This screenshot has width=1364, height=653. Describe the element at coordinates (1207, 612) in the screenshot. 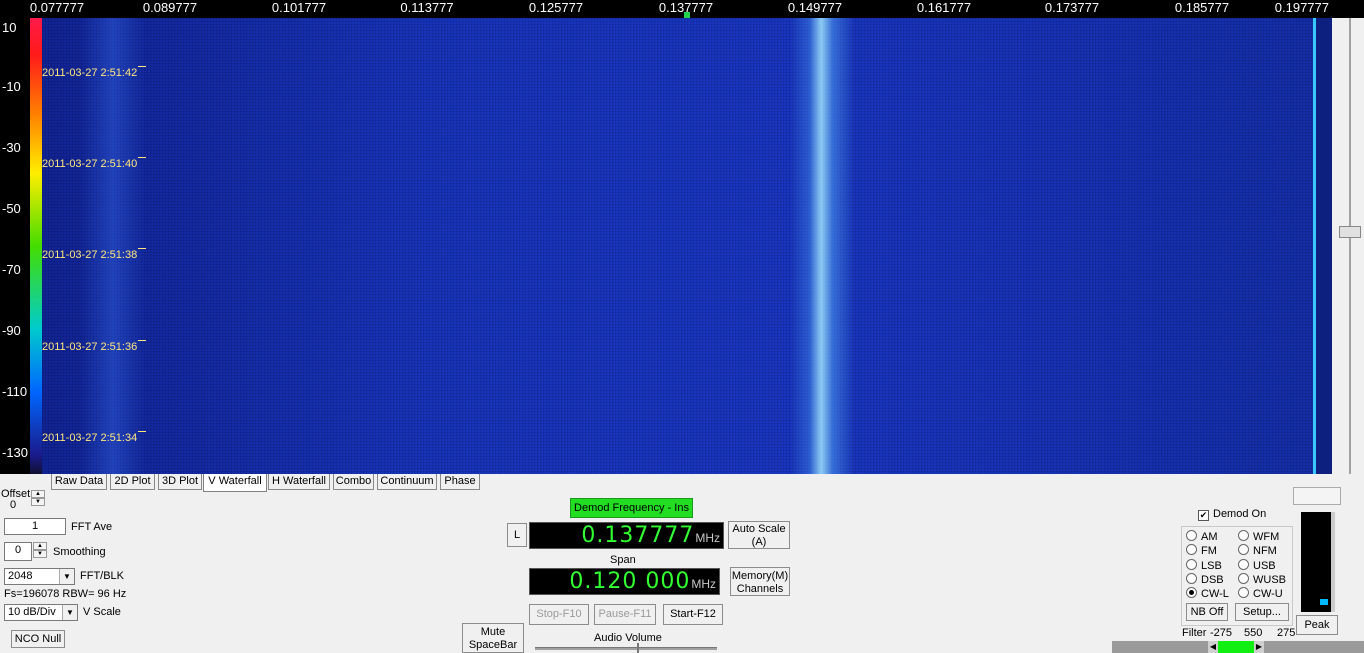

I see `nb-off-button: NB Off` at that location.